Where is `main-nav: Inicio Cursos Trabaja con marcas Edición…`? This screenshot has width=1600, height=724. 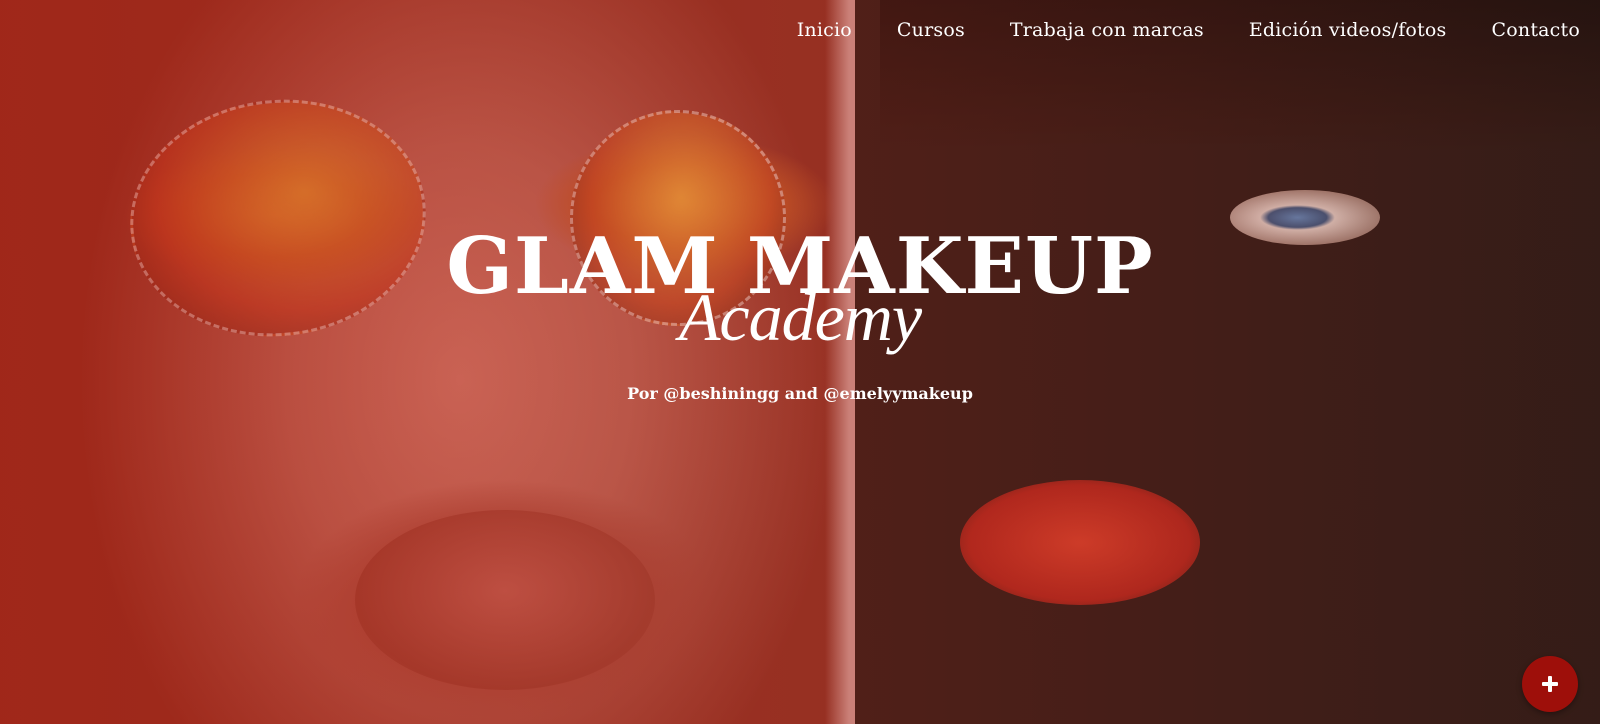 main-nav: Inicio Cursos Trabaja con marcas Edición… is located at coordinates (1166, 30).